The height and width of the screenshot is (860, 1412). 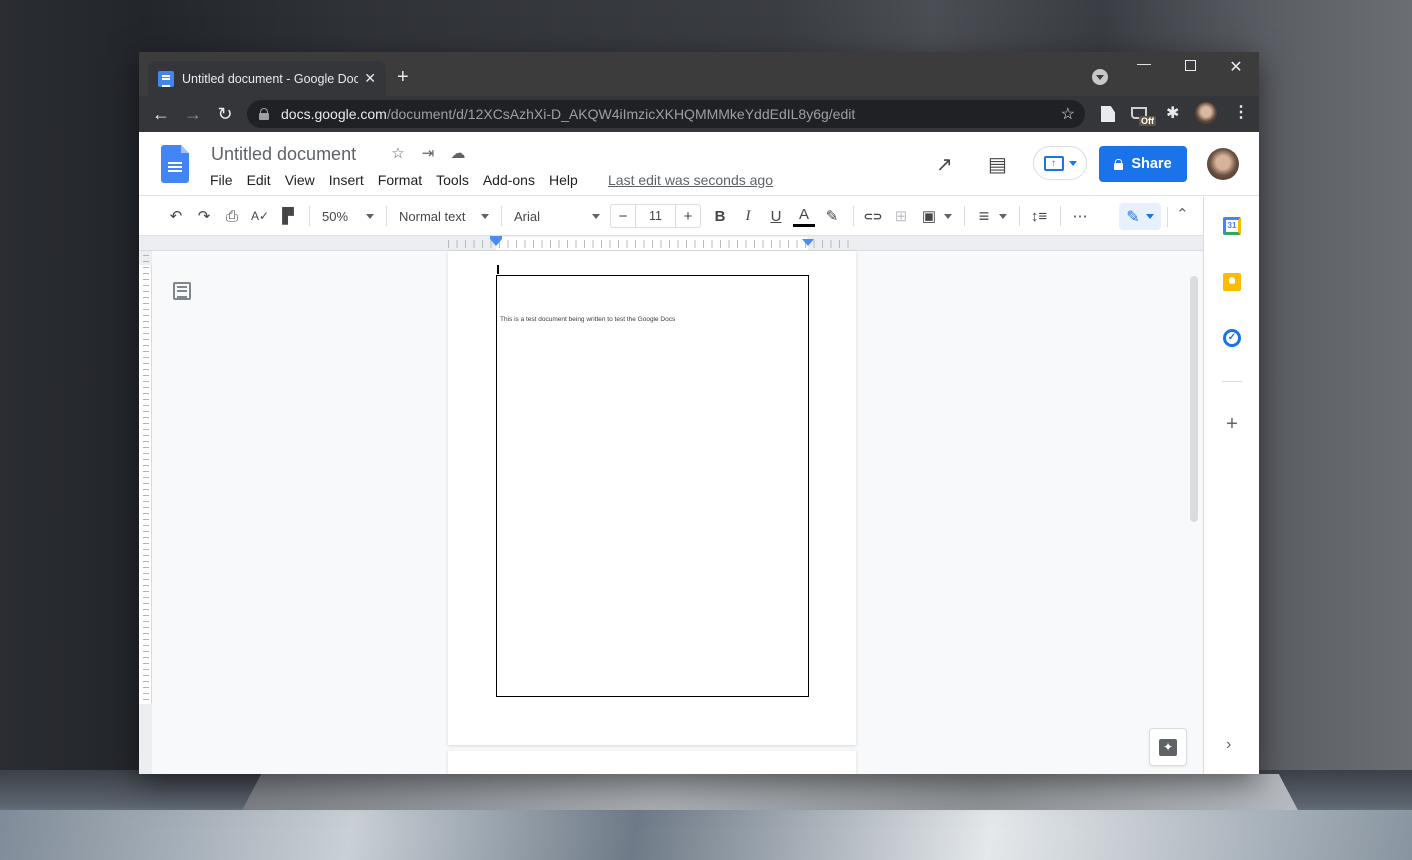 What do you see at coordinates (929, 216) in the screenshot?
I see `insert-image-icon: ▣` at bounding box center [929, 216].